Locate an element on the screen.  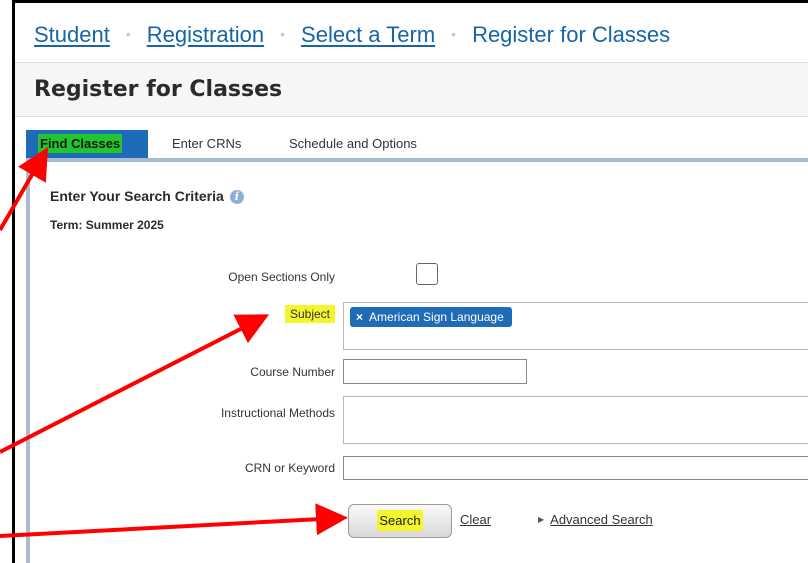
open-sections-checkbox is located at coordinates (427, 274).